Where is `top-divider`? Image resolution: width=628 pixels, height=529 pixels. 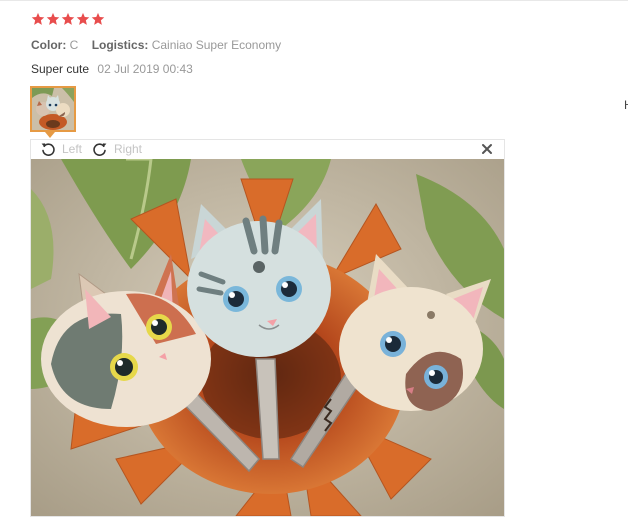
top-divider is located at coordinates (314, 0).